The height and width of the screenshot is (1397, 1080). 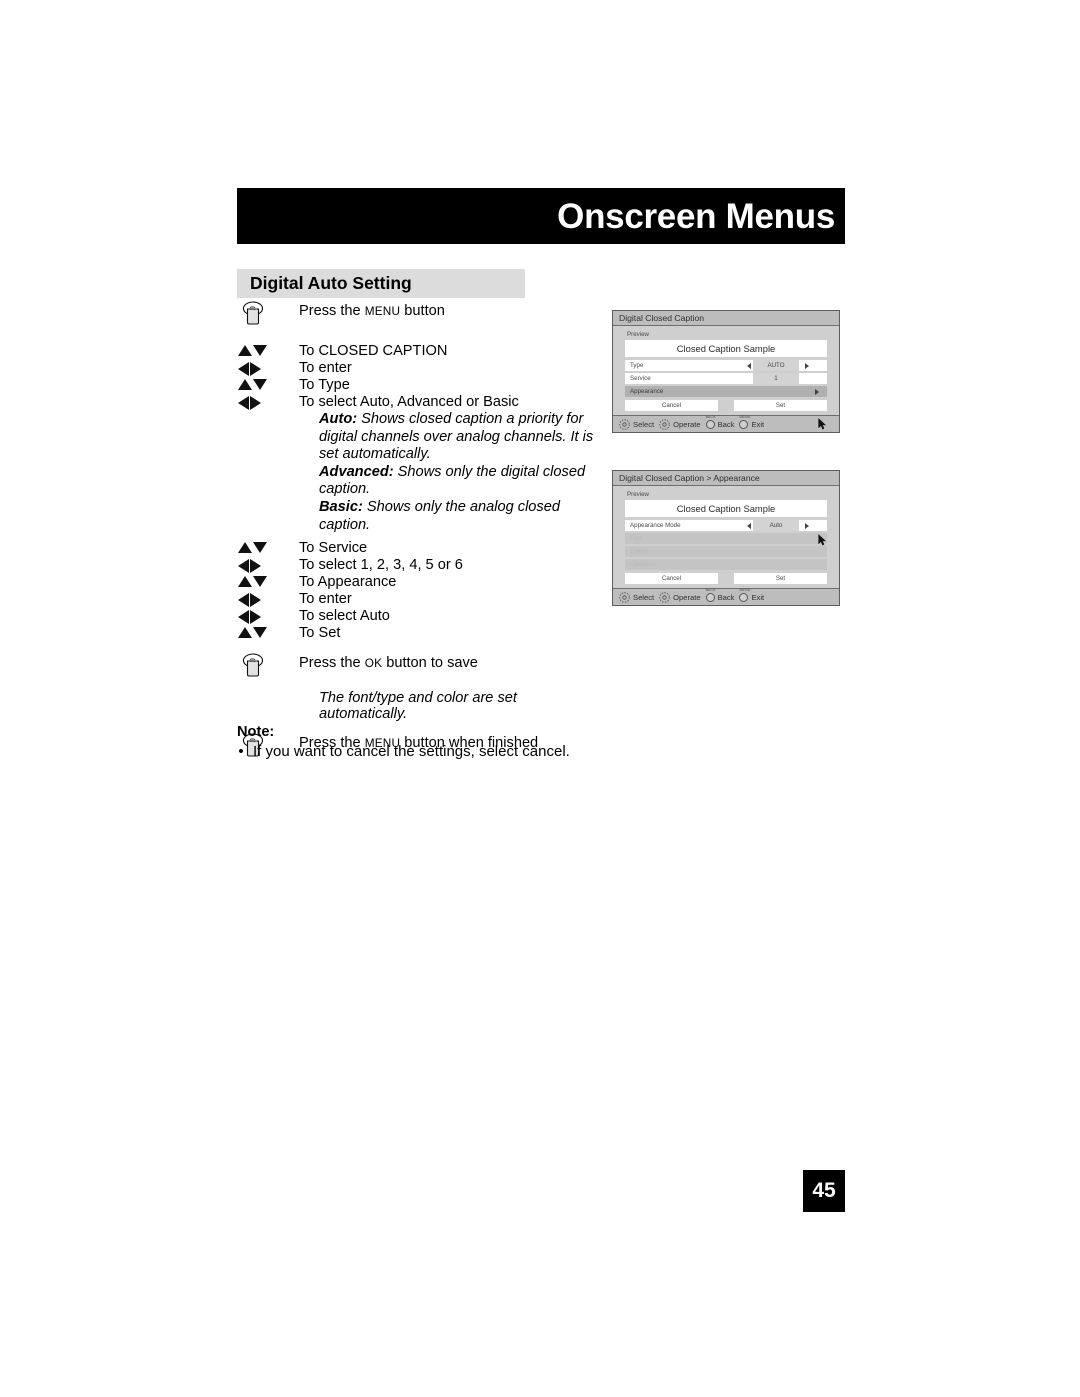 I want to click on osd-row-label: Appearance Mode, so click(x=655, y=525).